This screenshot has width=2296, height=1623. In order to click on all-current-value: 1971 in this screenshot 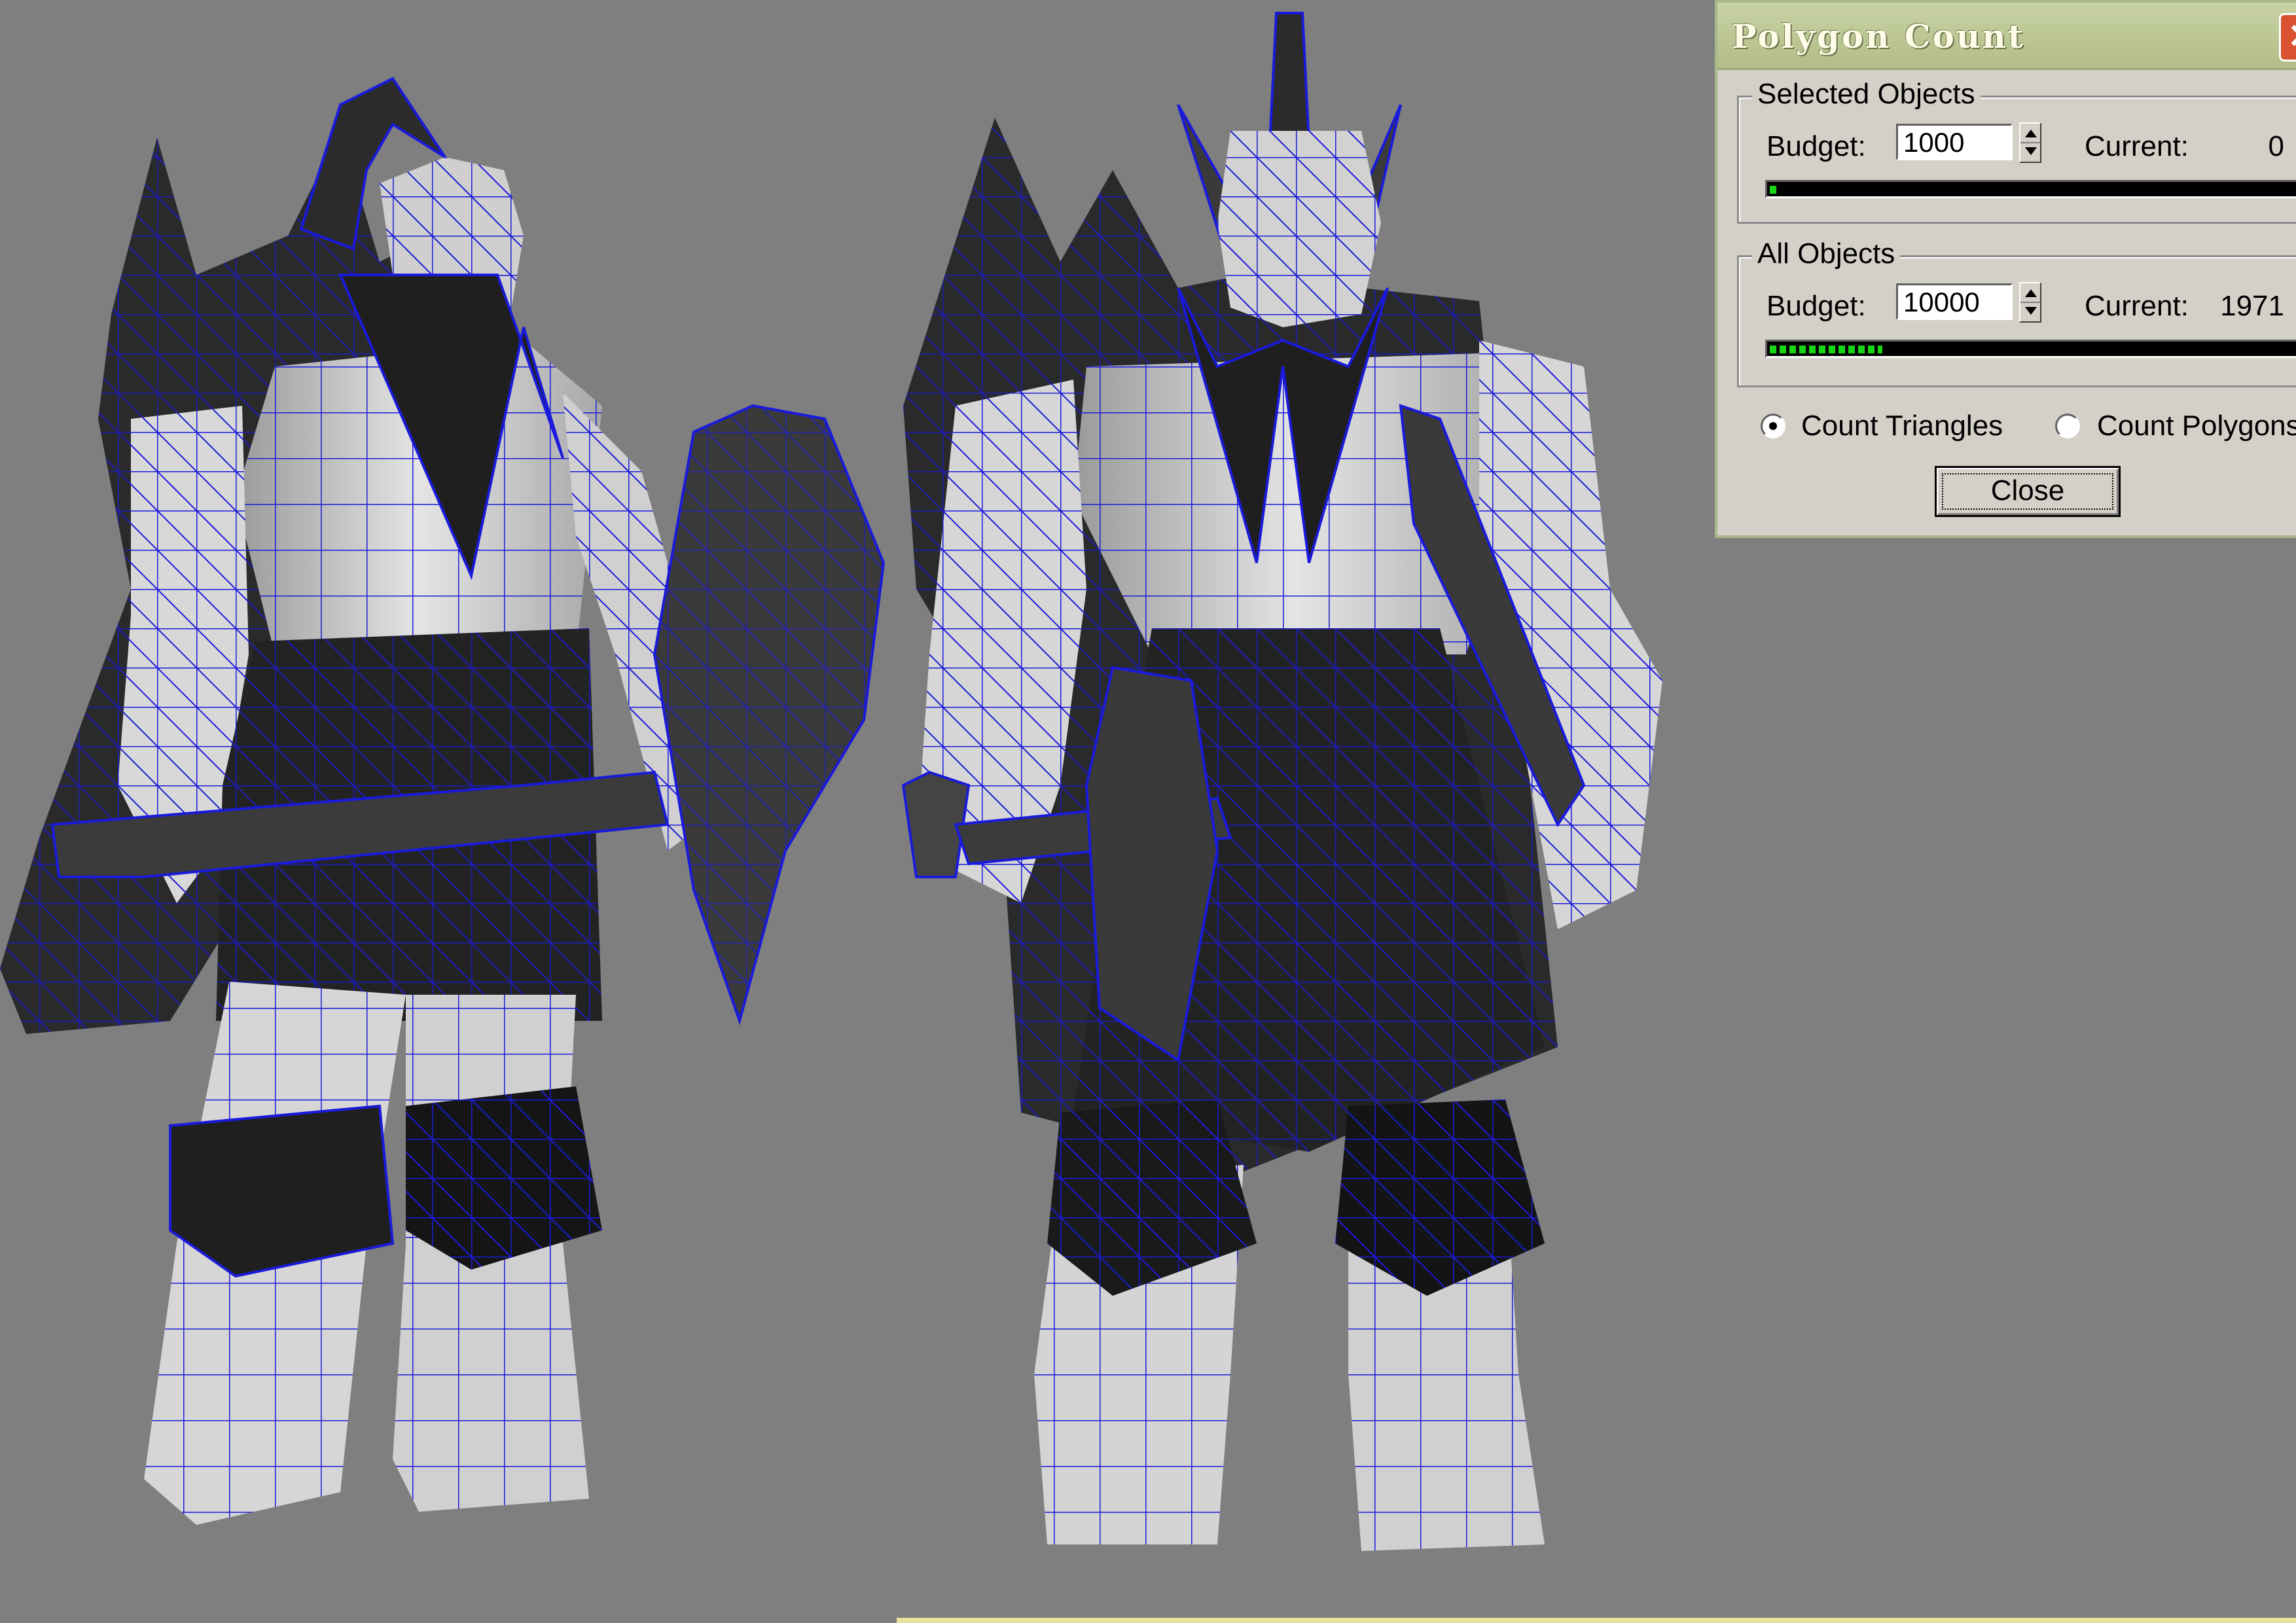, I will do `click(2252, 306)`.